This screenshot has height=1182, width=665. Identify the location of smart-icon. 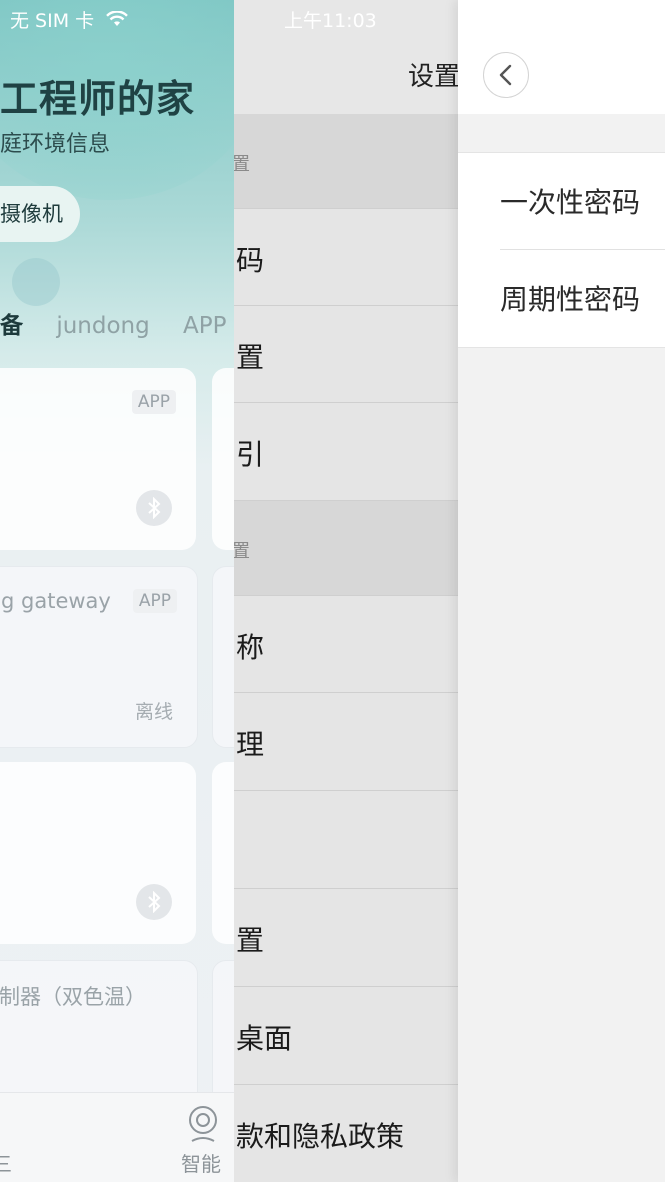
(203, 1127).